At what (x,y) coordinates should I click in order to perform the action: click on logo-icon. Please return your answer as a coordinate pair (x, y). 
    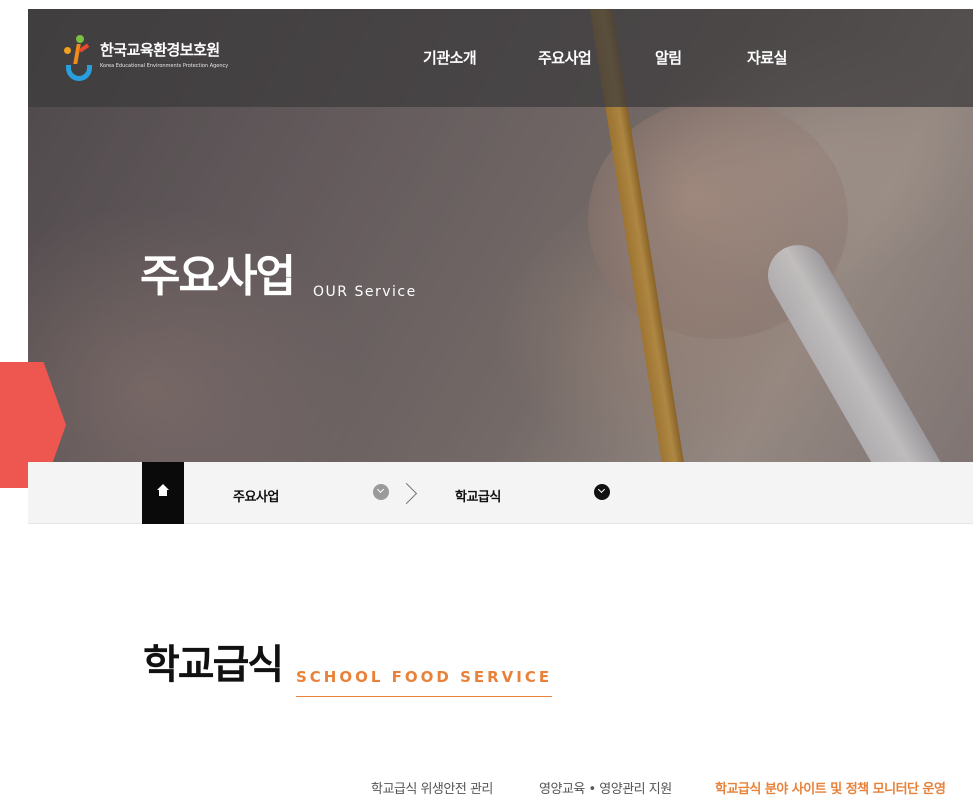
    Looking at the image, I should click on (79, 60).